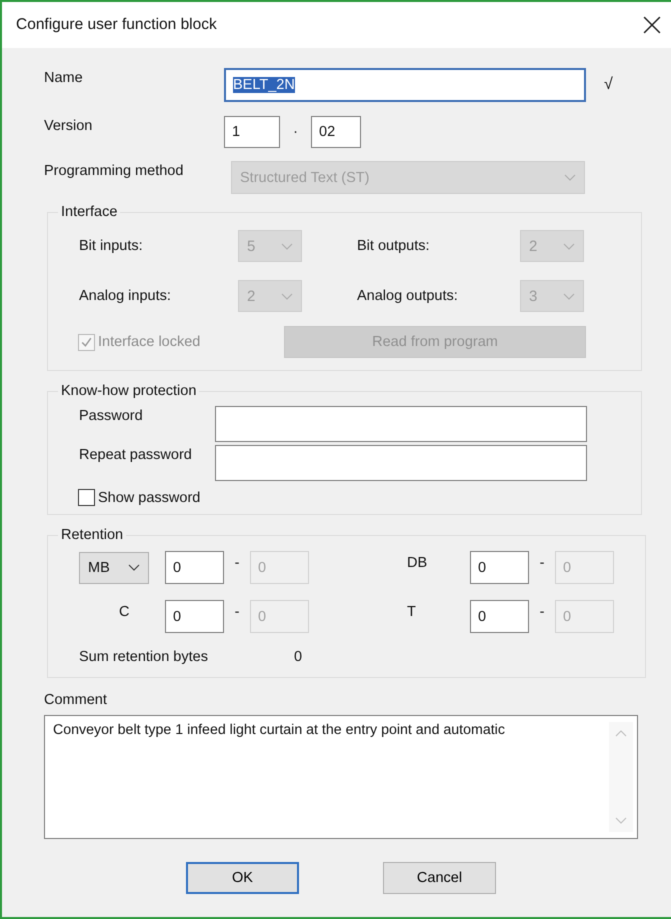 The image size is (671, 919). Describe the element at coordinates (111, 415) in the screenshot. I see `field-label: Password` at that location.